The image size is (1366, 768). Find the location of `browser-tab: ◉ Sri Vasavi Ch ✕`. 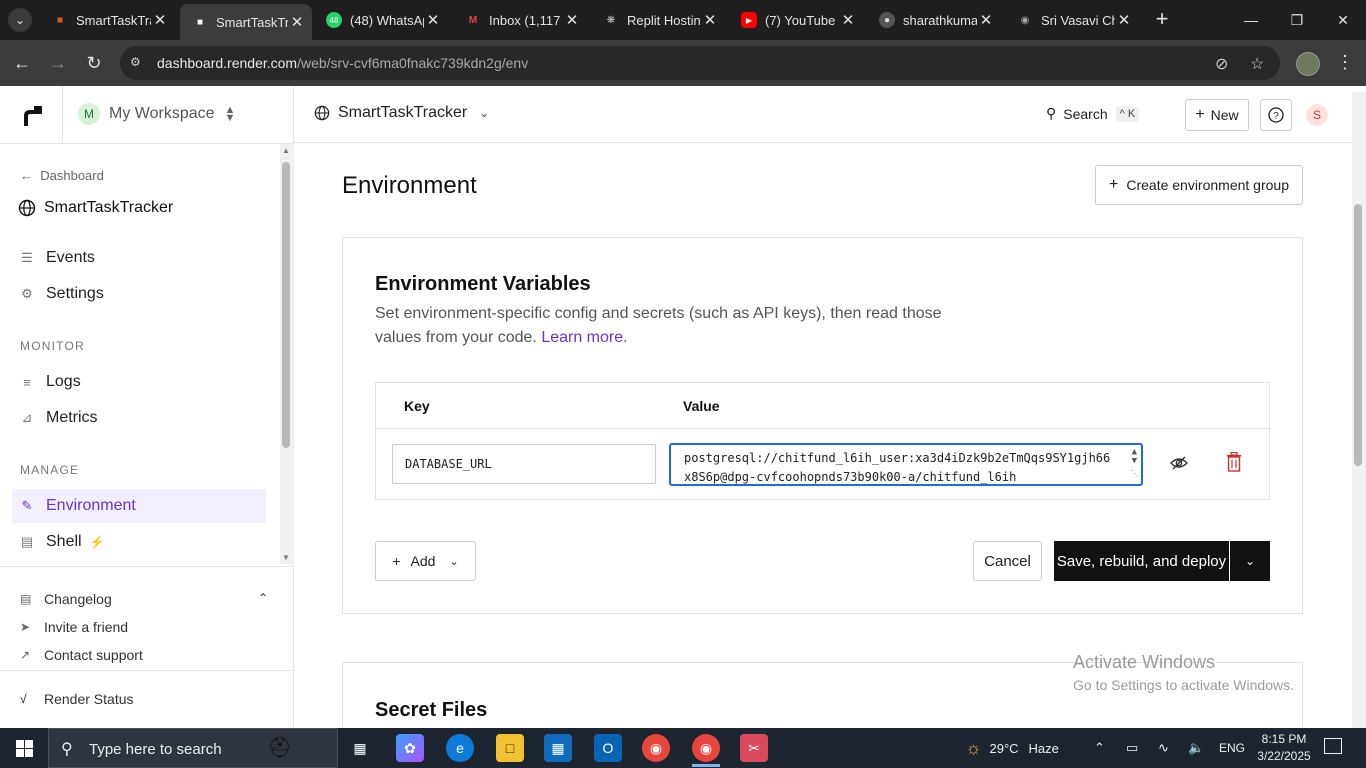

browser-tab: ◉ Sri Vasavi Ch ✕ is located at coordinates (1072, 20).